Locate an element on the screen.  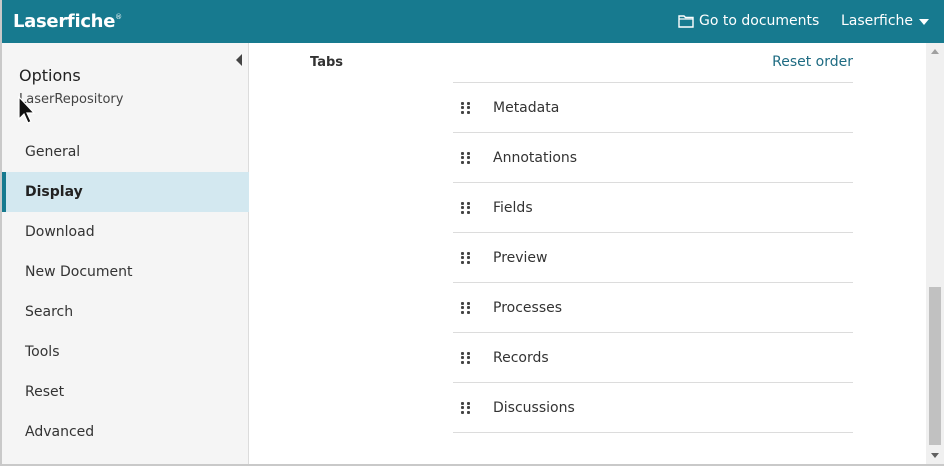
scrollbar-thumb is located at coordinates (935, 366).